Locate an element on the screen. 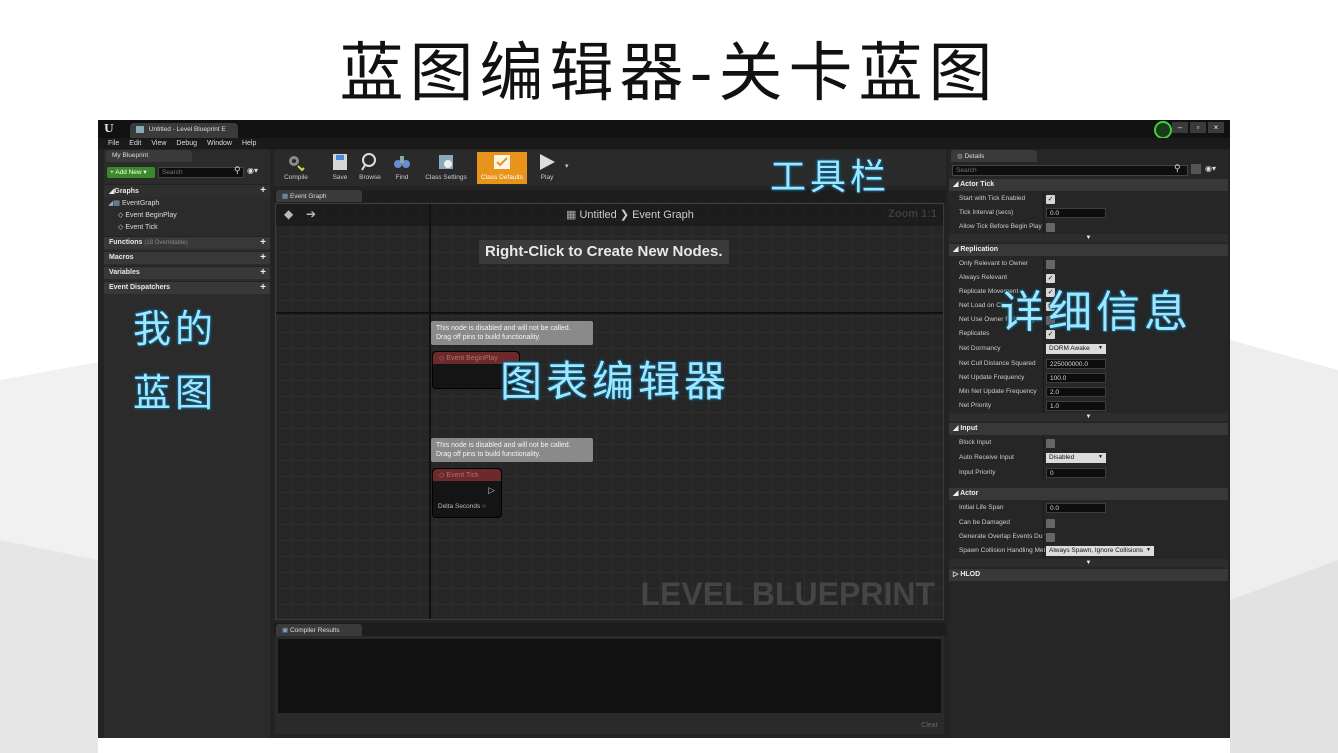 The image size is (1338, 753). annotation-details: 详细信息 is located at coordinates (1096, 312).